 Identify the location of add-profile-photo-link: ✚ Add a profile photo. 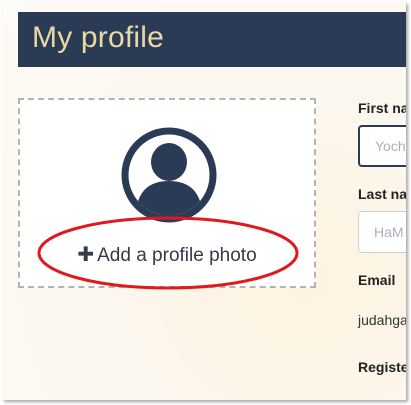
(167, 254).